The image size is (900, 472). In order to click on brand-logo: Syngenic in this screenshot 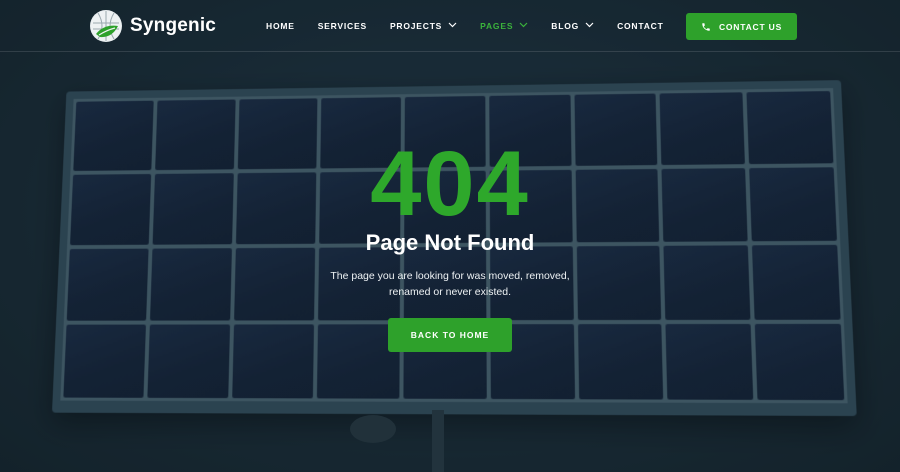, I will do `click(153, 26)`.